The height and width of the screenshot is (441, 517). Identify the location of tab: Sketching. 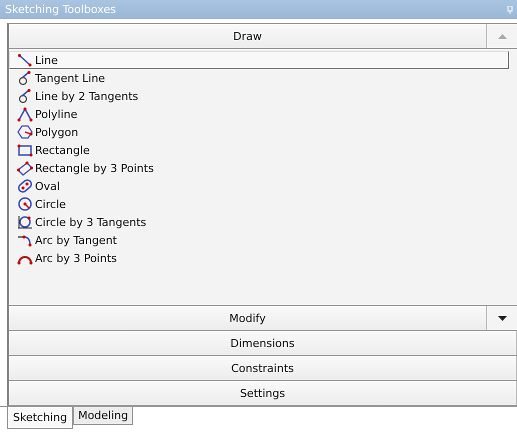
(40, 418).